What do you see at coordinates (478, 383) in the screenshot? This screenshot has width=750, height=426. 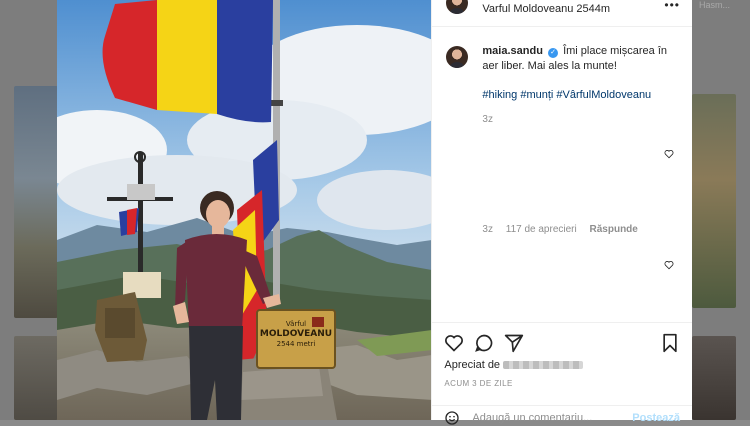 I see `post-timestamp: ACUM 3 DE ZILE` at bounding box center [478, 383].